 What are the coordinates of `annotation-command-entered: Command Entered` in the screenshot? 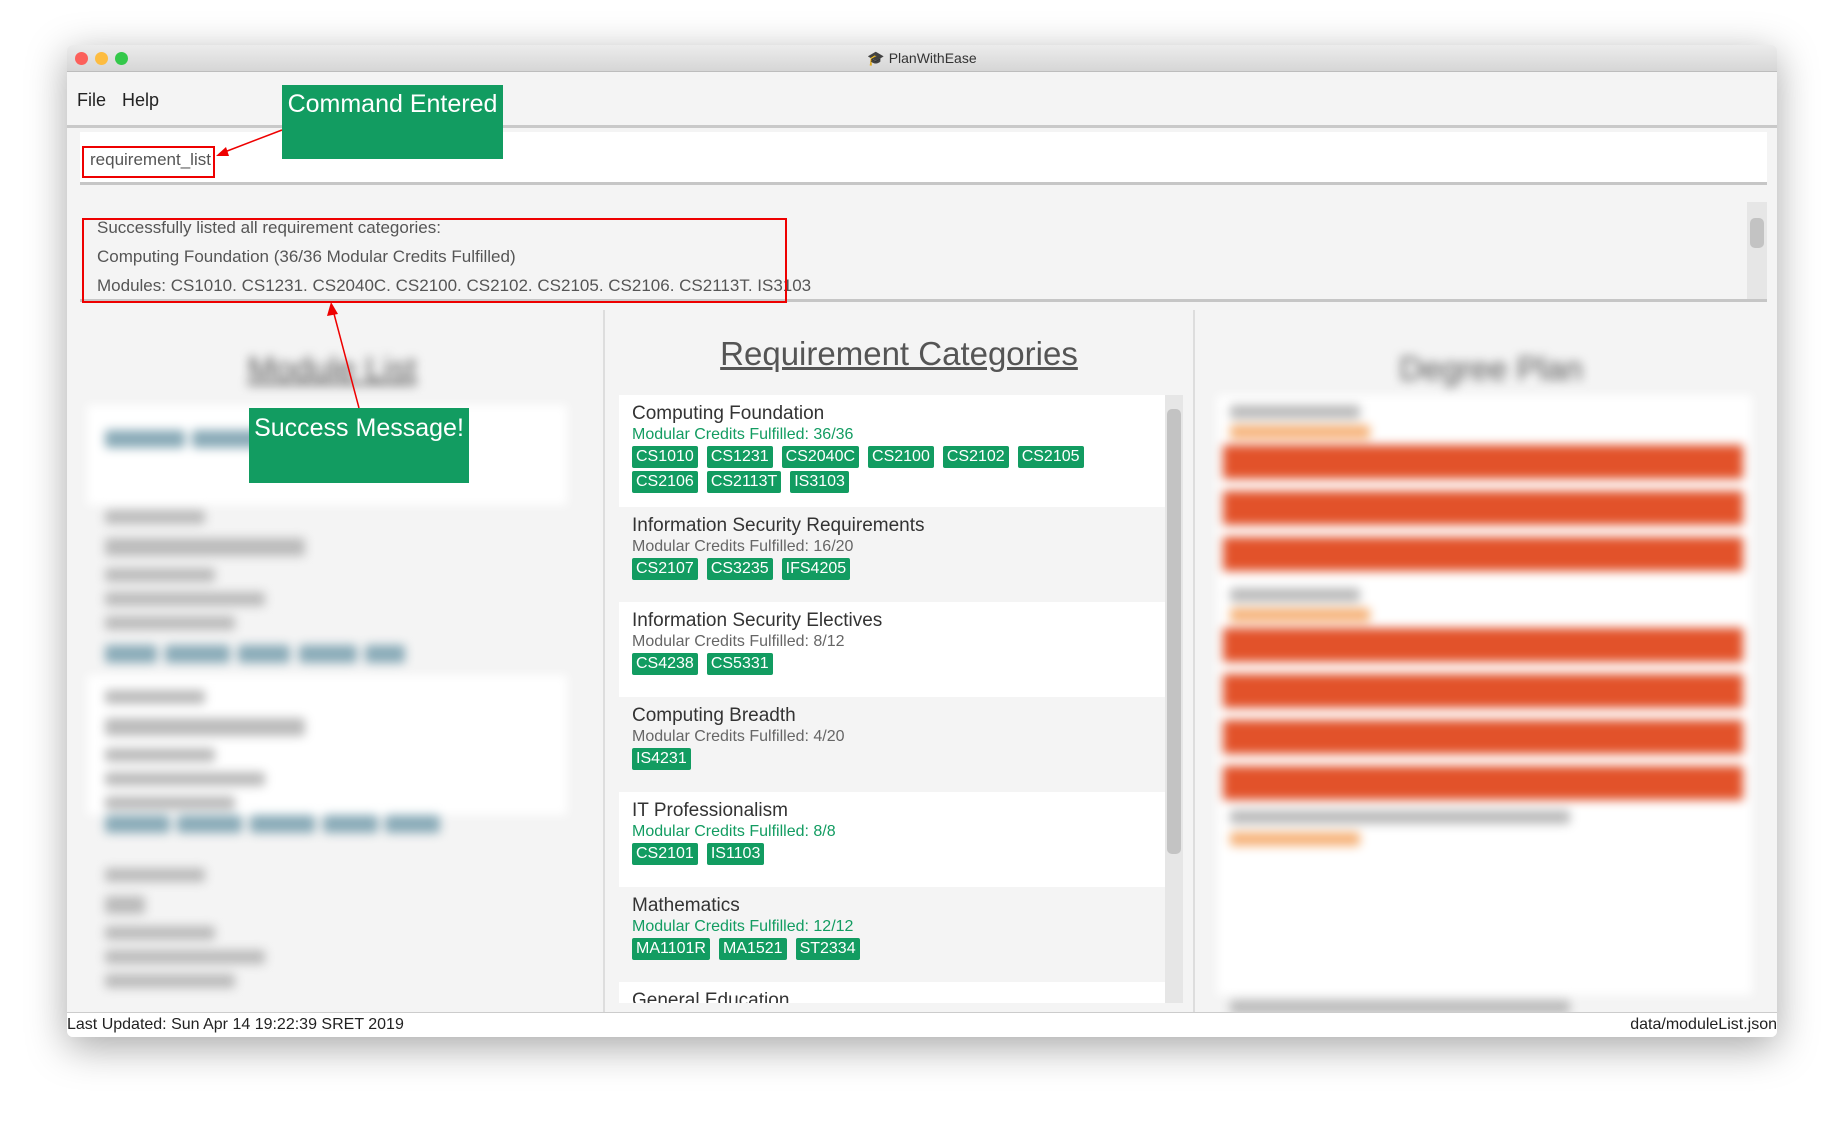 It's located at (392, 122).